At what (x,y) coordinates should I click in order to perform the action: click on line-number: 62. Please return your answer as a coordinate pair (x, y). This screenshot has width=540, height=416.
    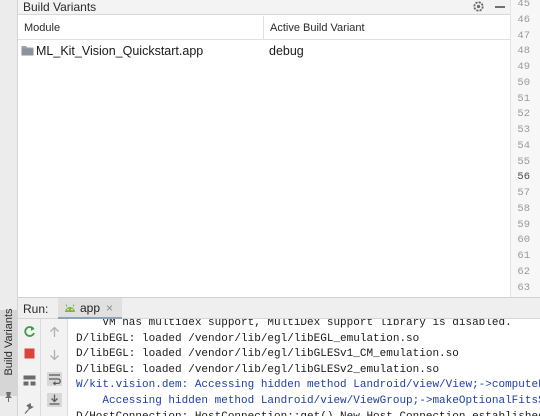
    Looking at the image, I should click on (523, 272).